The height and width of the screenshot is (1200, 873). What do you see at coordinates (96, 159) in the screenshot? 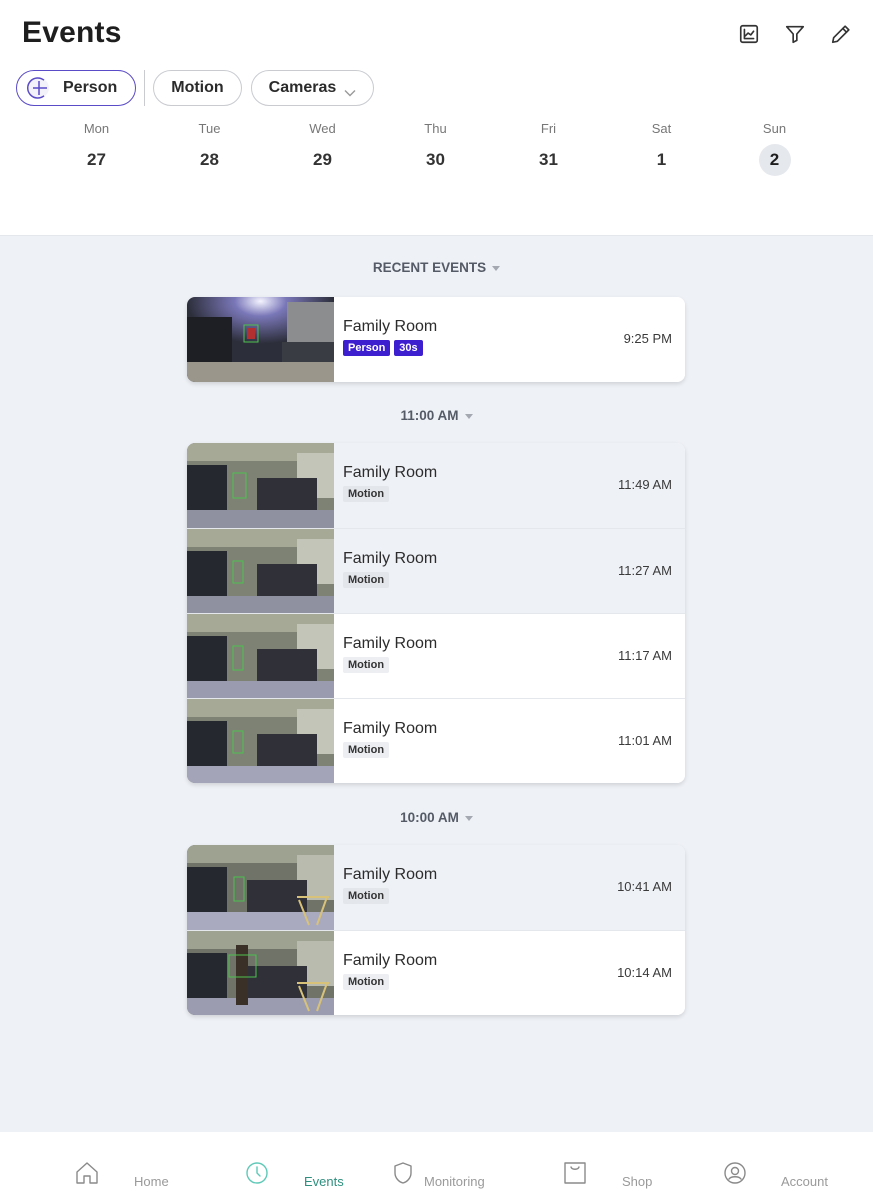
I see `day-number: 27` at bounding box center [96, 159].